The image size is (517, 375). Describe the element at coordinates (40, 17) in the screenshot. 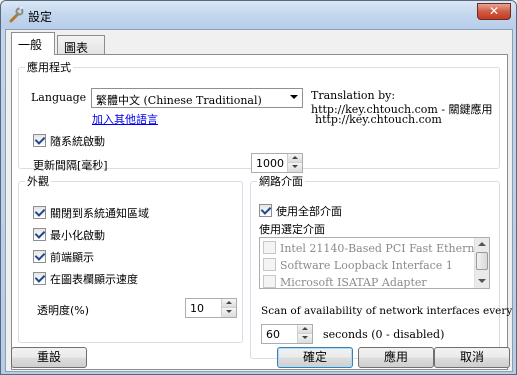

I see `window-title: 設定` at that location.